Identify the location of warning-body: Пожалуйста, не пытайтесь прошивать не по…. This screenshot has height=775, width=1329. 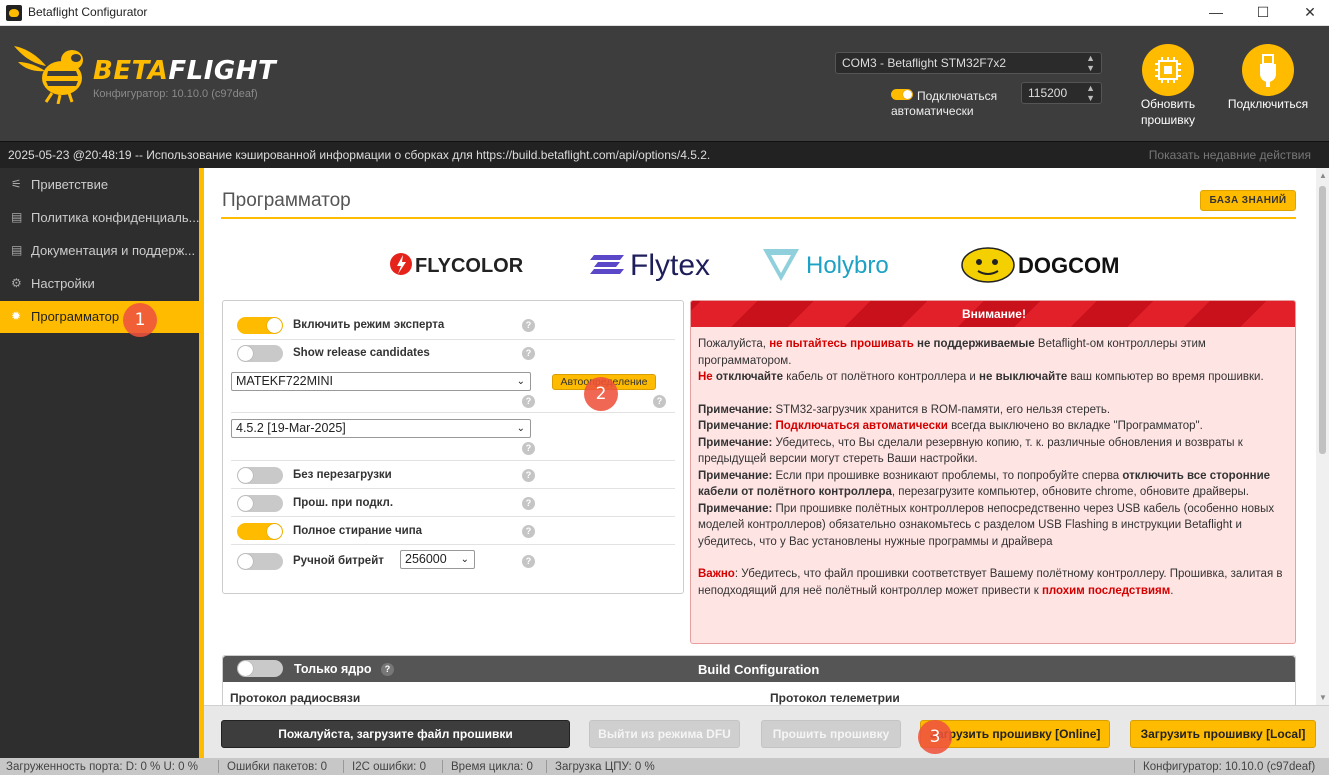
(990, 467).